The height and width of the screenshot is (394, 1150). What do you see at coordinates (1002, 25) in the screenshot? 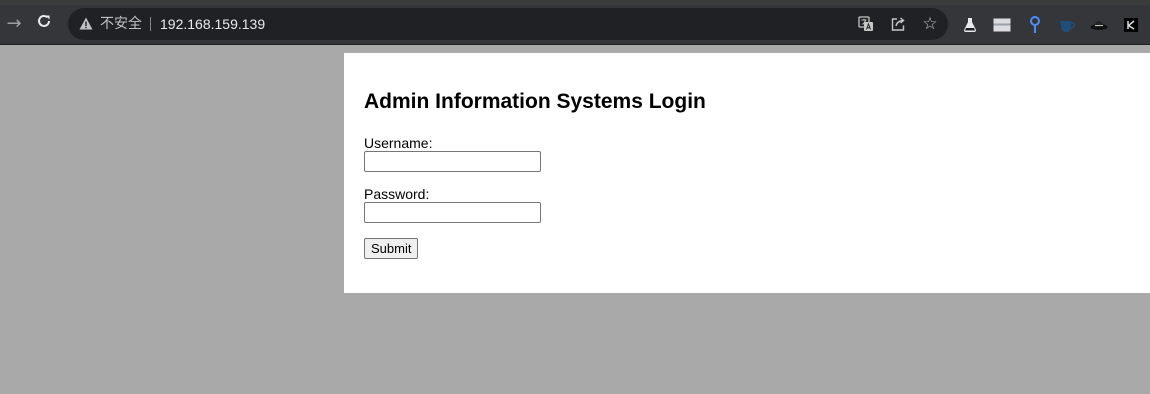
I see `window-icon` at bounding box center [1002, 25].